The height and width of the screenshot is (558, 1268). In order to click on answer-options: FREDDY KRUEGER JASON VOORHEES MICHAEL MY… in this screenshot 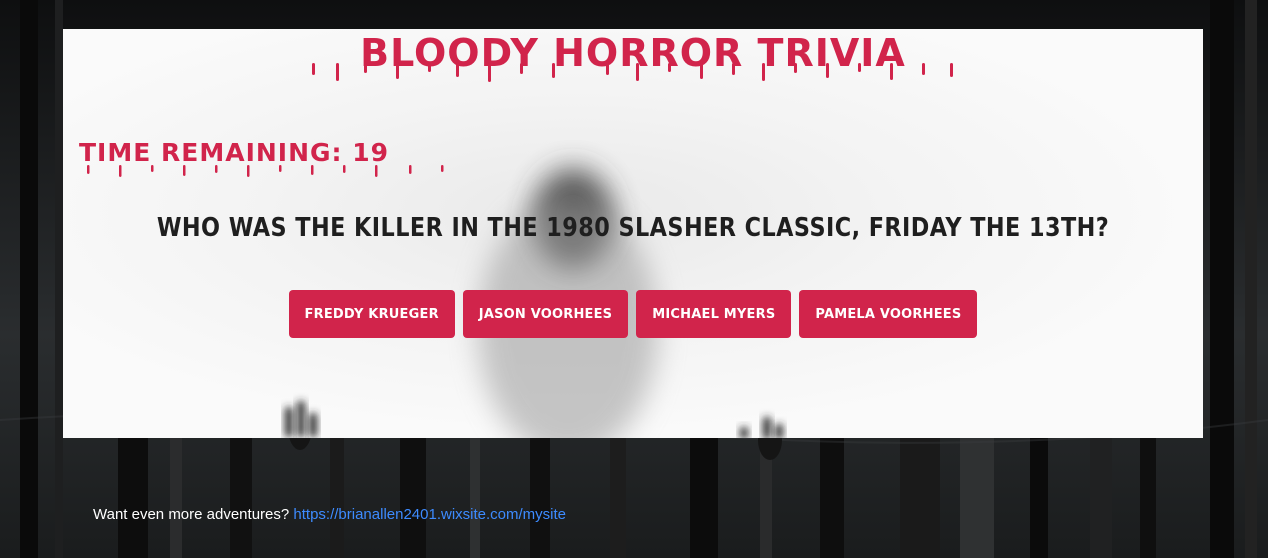, I will do `click(633, 314)`.